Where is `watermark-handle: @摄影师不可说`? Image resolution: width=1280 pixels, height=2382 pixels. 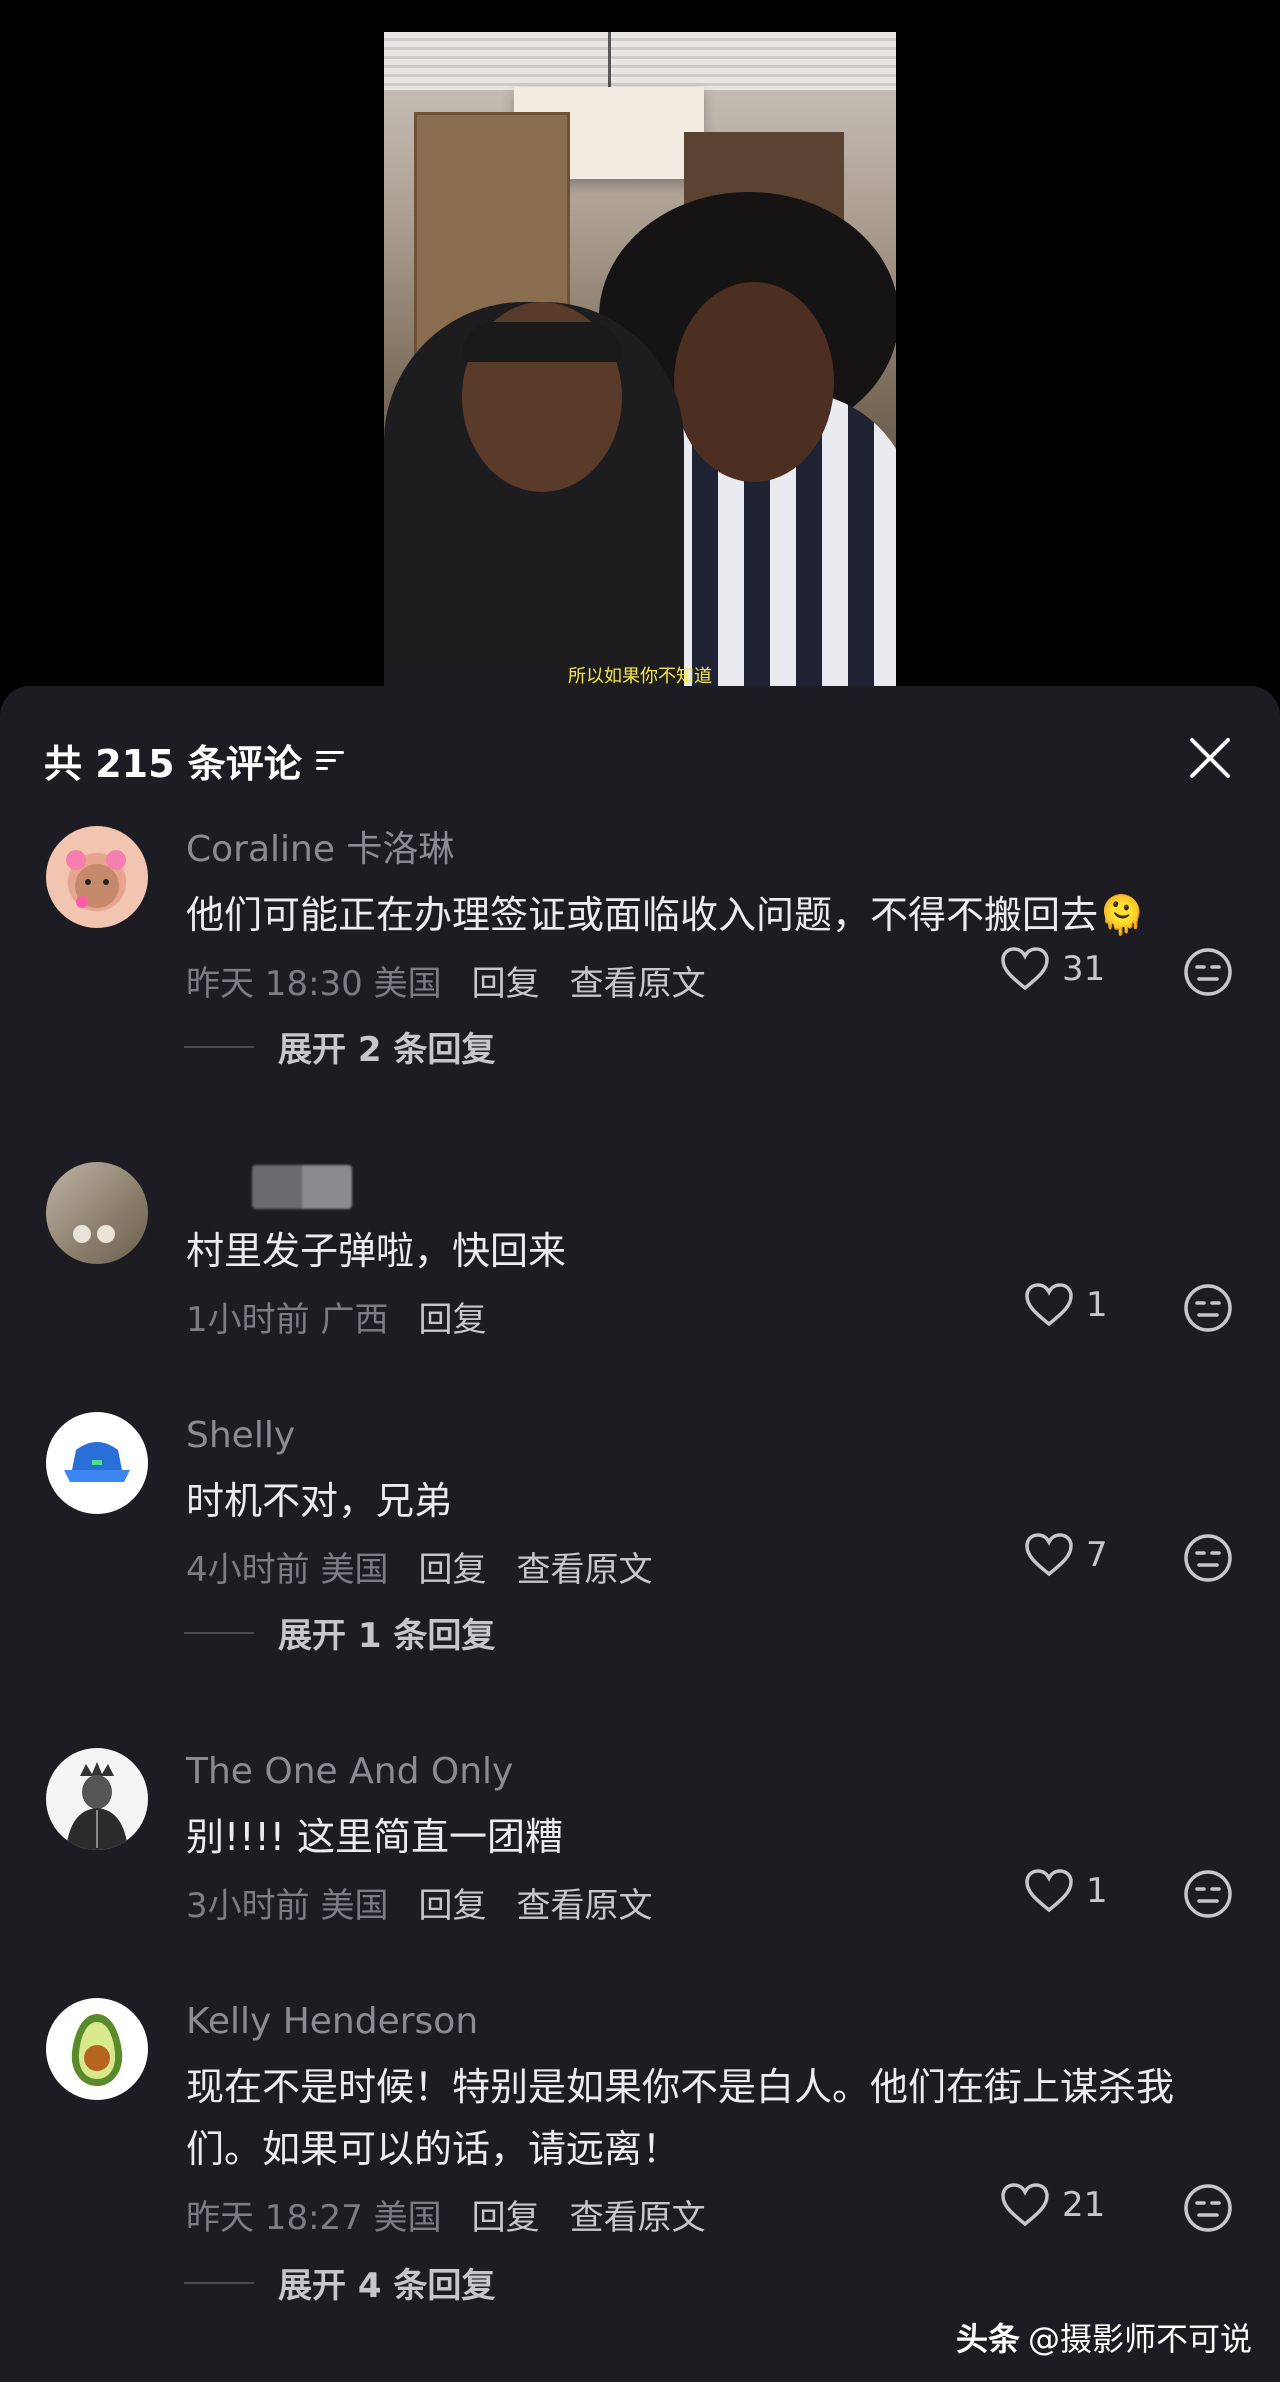
watermark-handle: @摄影师不可说 is located at coordinates (1139, 2339).